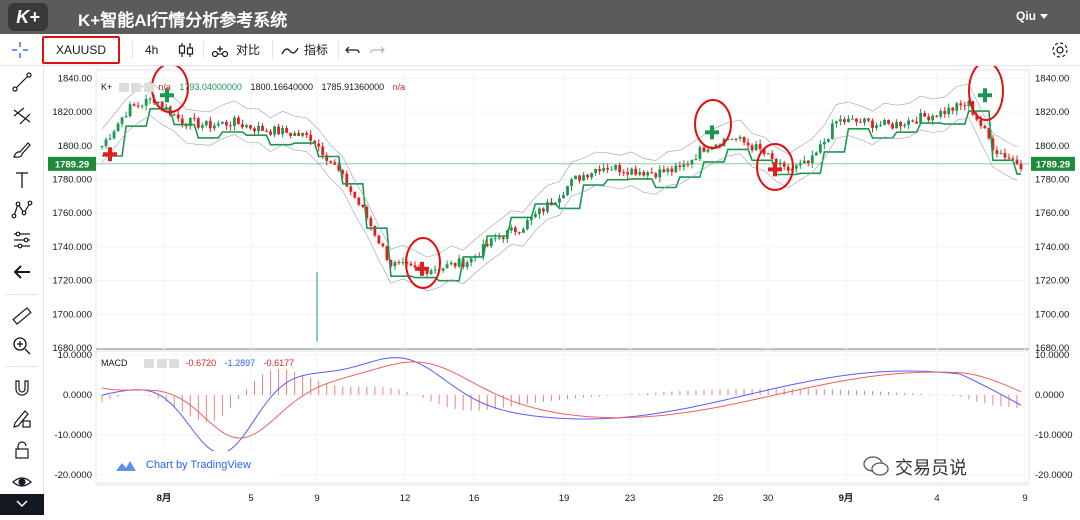  I want to click on legend-value-2: 1800.16640000, so click(282, 87).